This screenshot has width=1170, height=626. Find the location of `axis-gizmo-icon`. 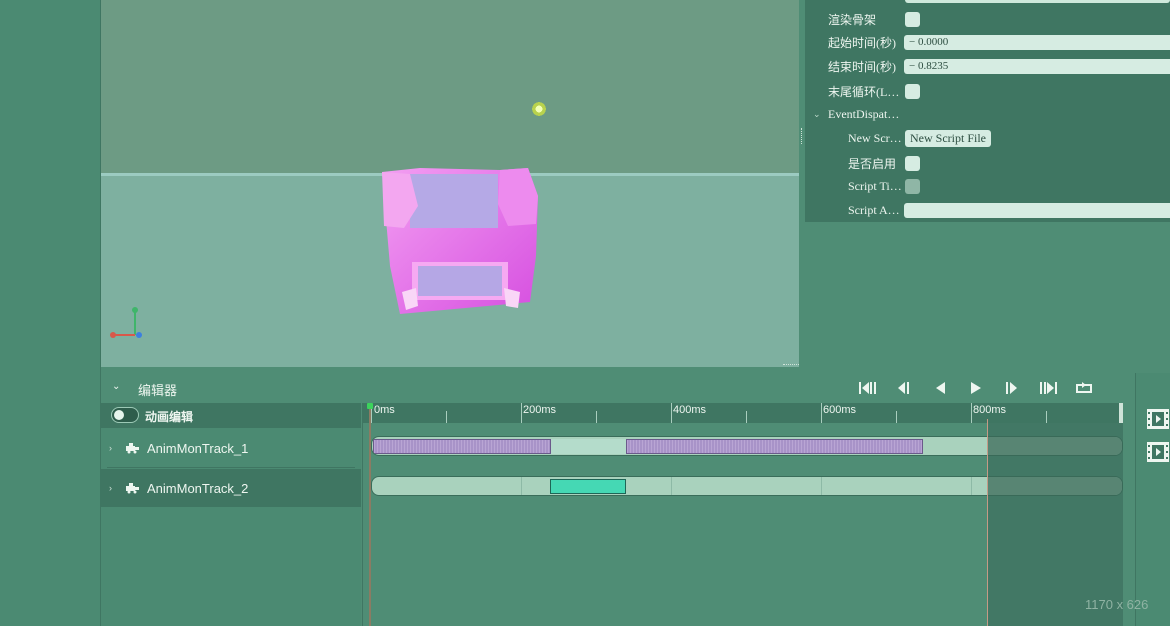

axis-gizmo-icon is located at coordinates (126, 322).